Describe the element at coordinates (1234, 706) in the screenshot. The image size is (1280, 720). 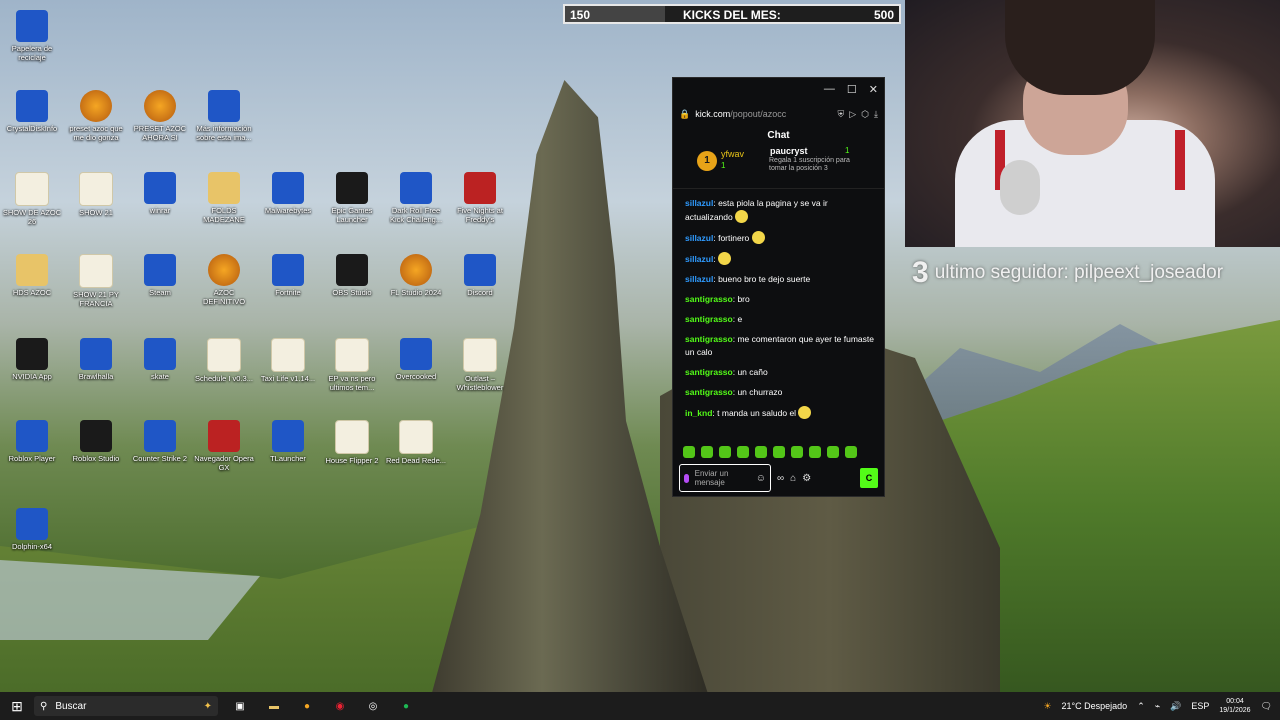
I see `clock: 00:04 19/1/2026` at that location.